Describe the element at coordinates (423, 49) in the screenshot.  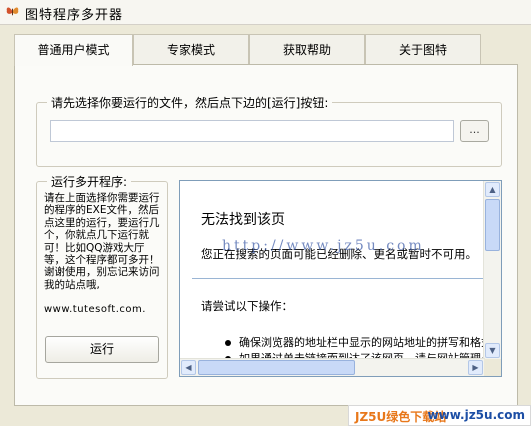
I see `tab-about: 关于图特` at that location.